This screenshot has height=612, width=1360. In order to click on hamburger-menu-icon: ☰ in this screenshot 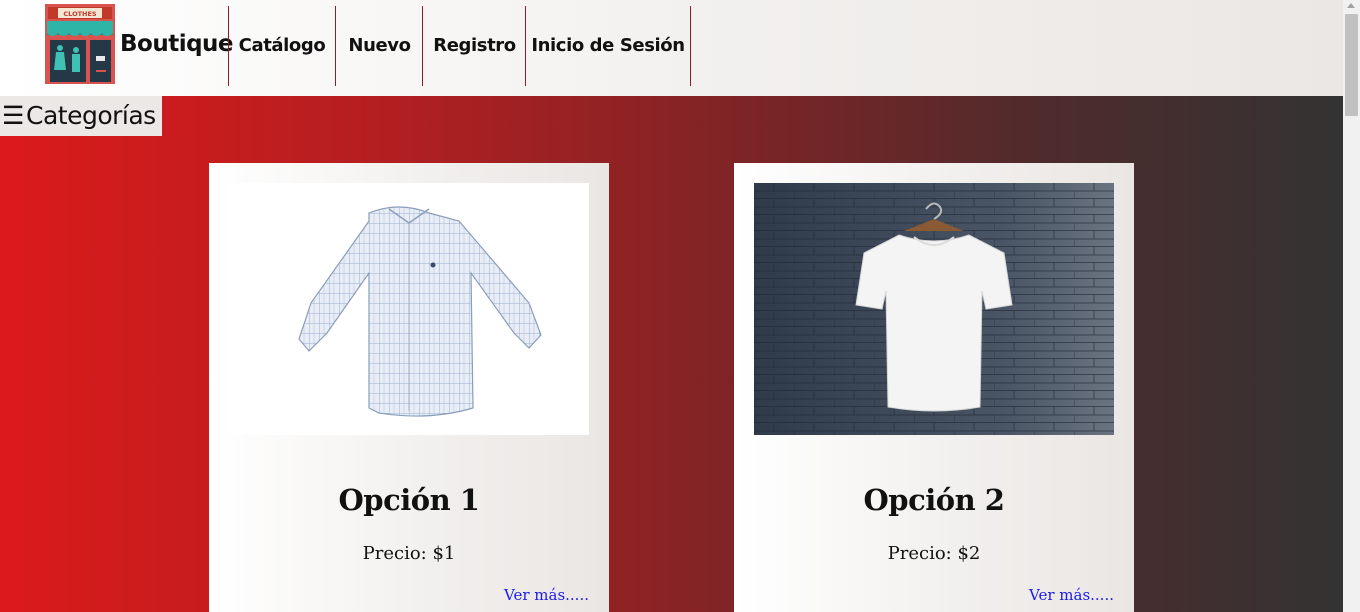, I will do `click(13, 115)`.